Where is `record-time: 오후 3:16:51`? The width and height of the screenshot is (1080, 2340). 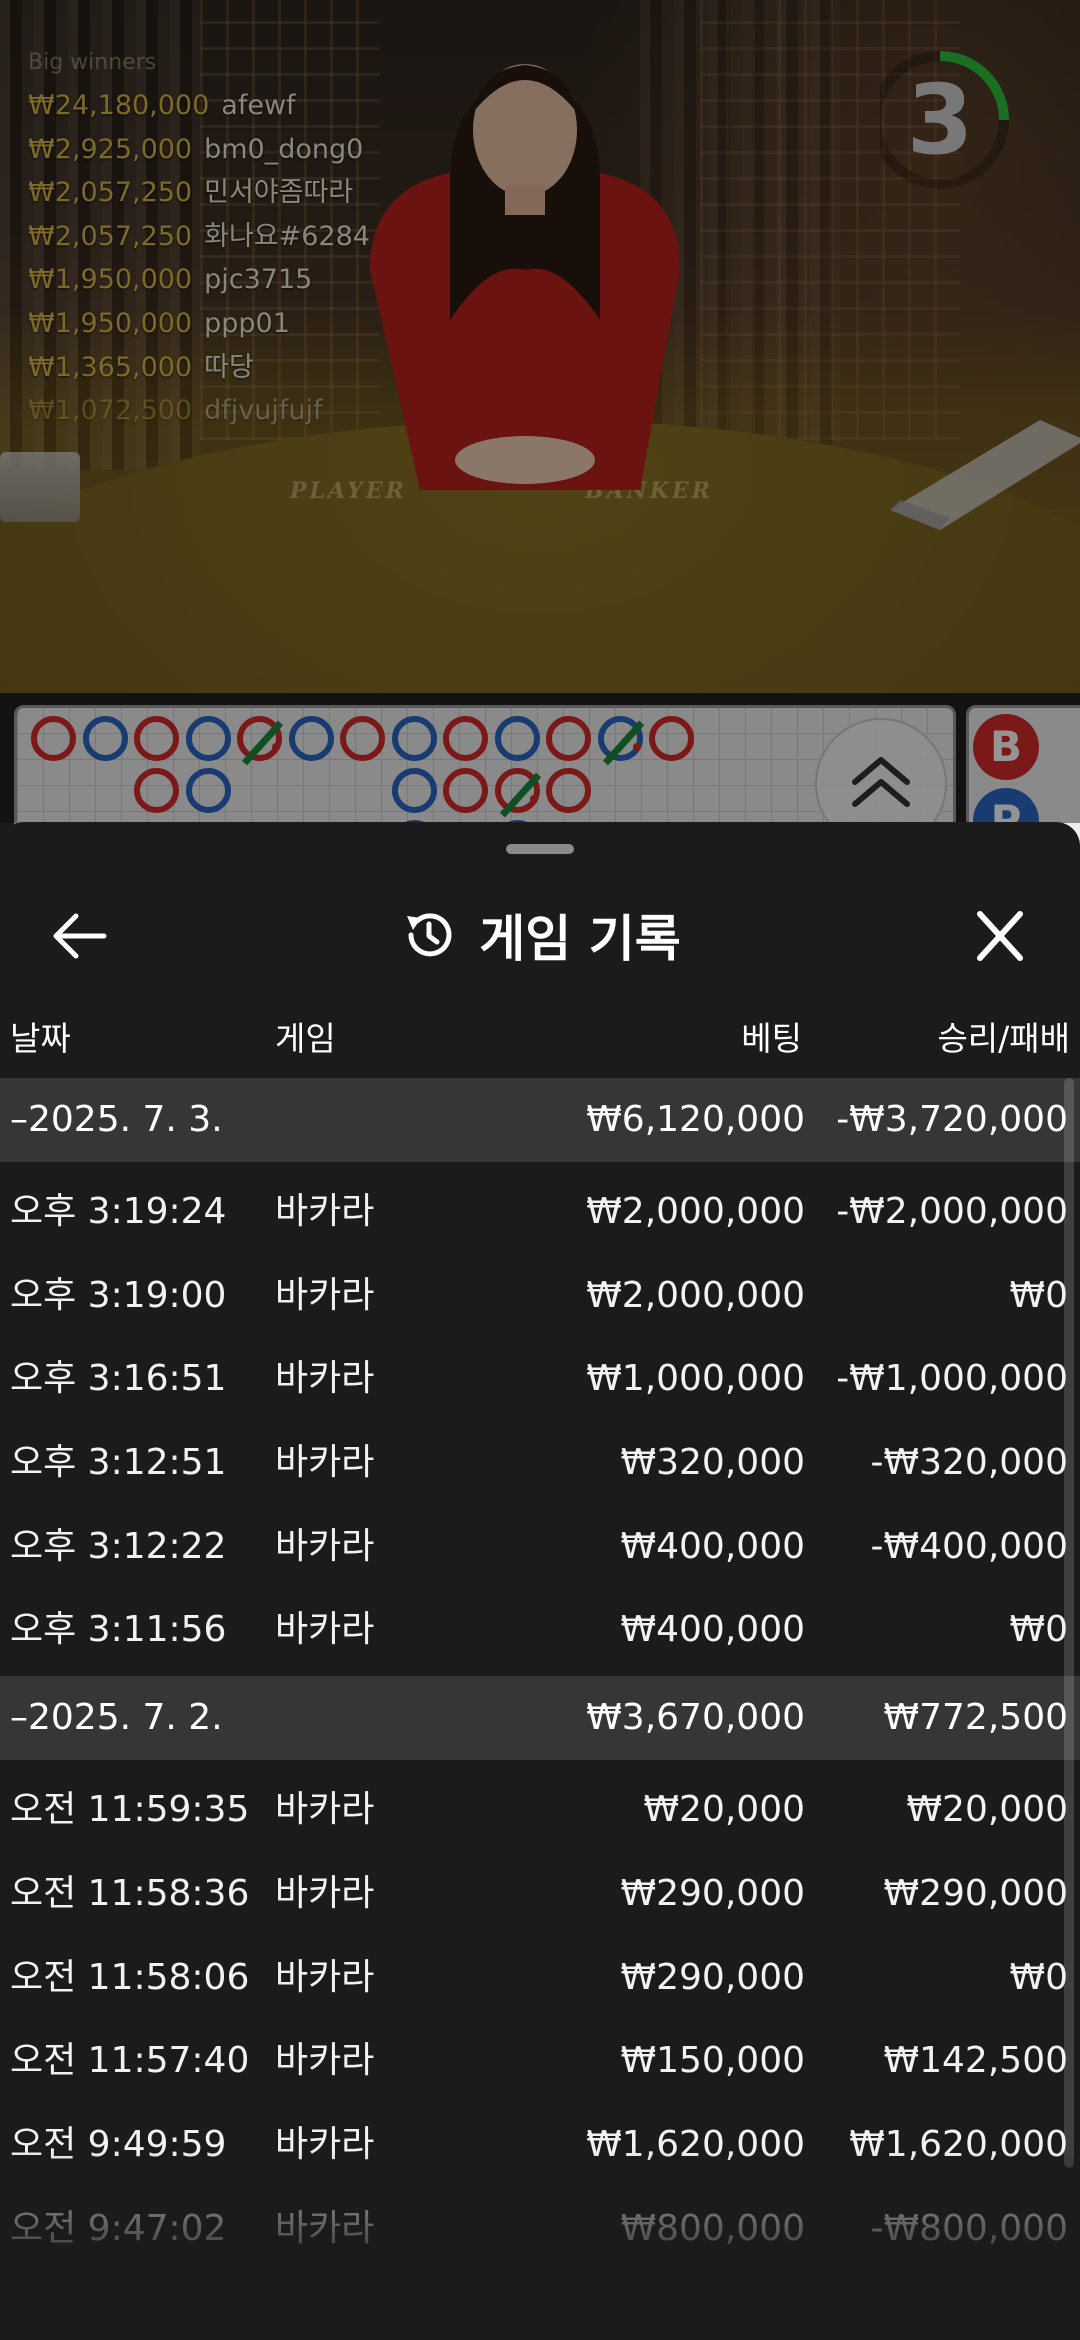 record-time: 오후 3:16:51 is located at coordinates (118, 1379).